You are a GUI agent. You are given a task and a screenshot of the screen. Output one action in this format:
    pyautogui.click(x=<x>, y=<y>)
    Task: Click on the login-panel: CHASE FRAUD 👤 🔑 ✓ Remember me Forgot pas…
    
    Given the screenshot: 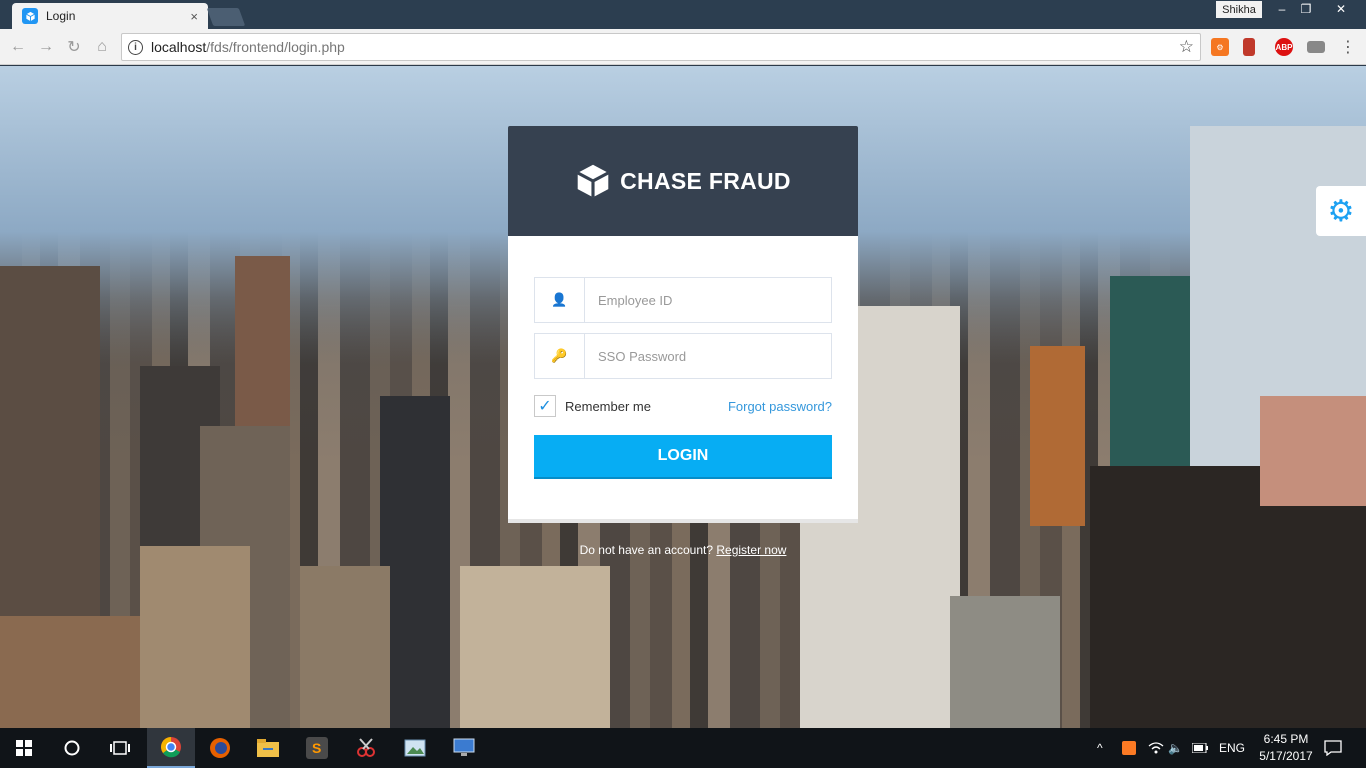 What is the action you would take?
    pyautogui.click(x=683, y=324)
    